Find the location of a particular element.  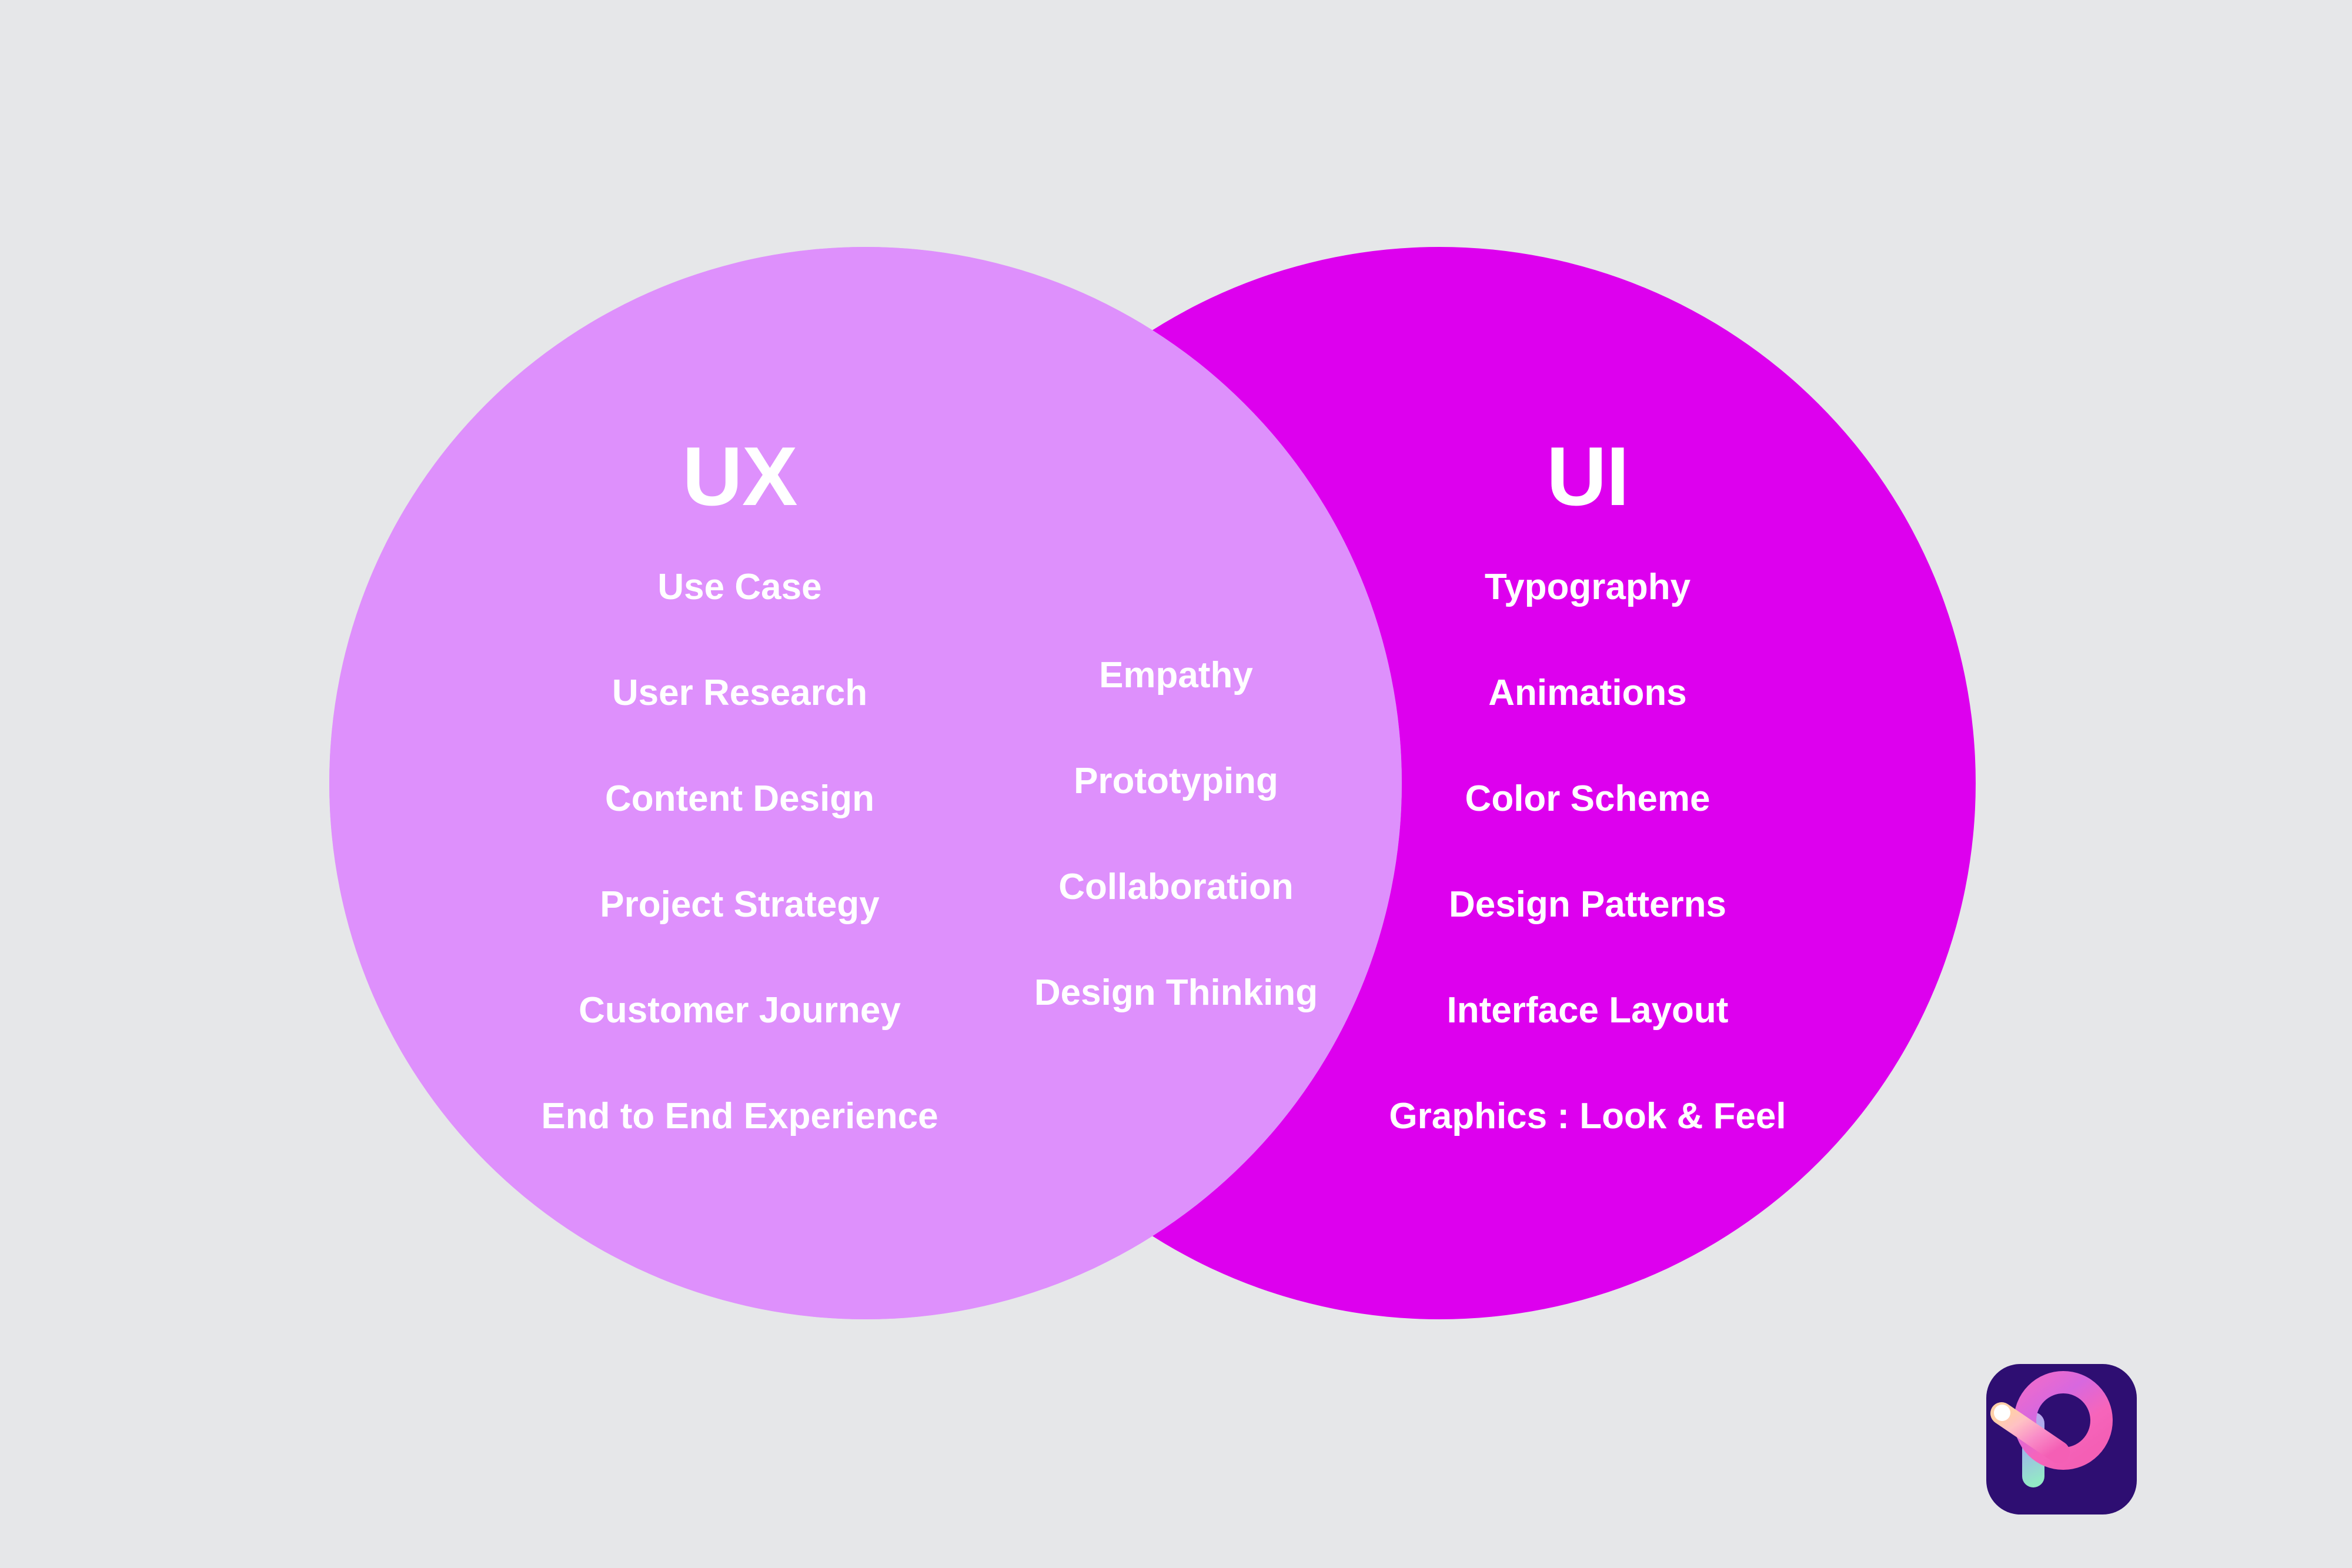

ui-title: UI is located at coordinates (1587, 476).